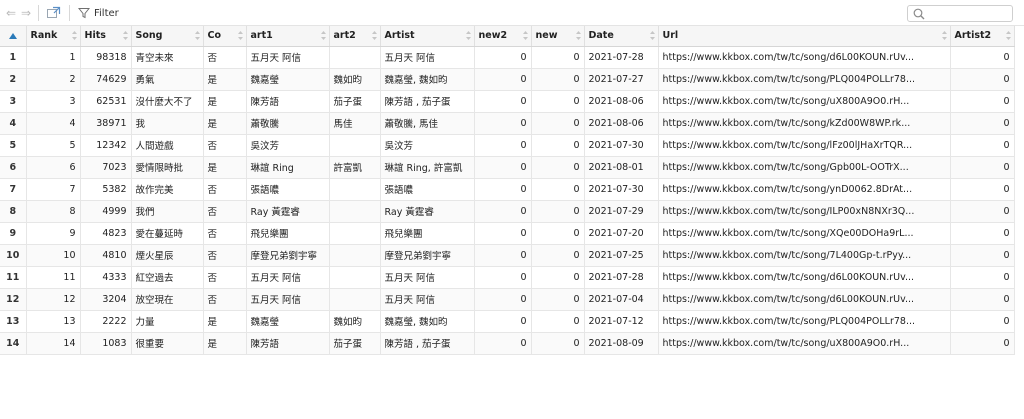 This screenshot has height=419, width=1024. I want to click on back-arrow-icon: ⇐, so click(11, 13).